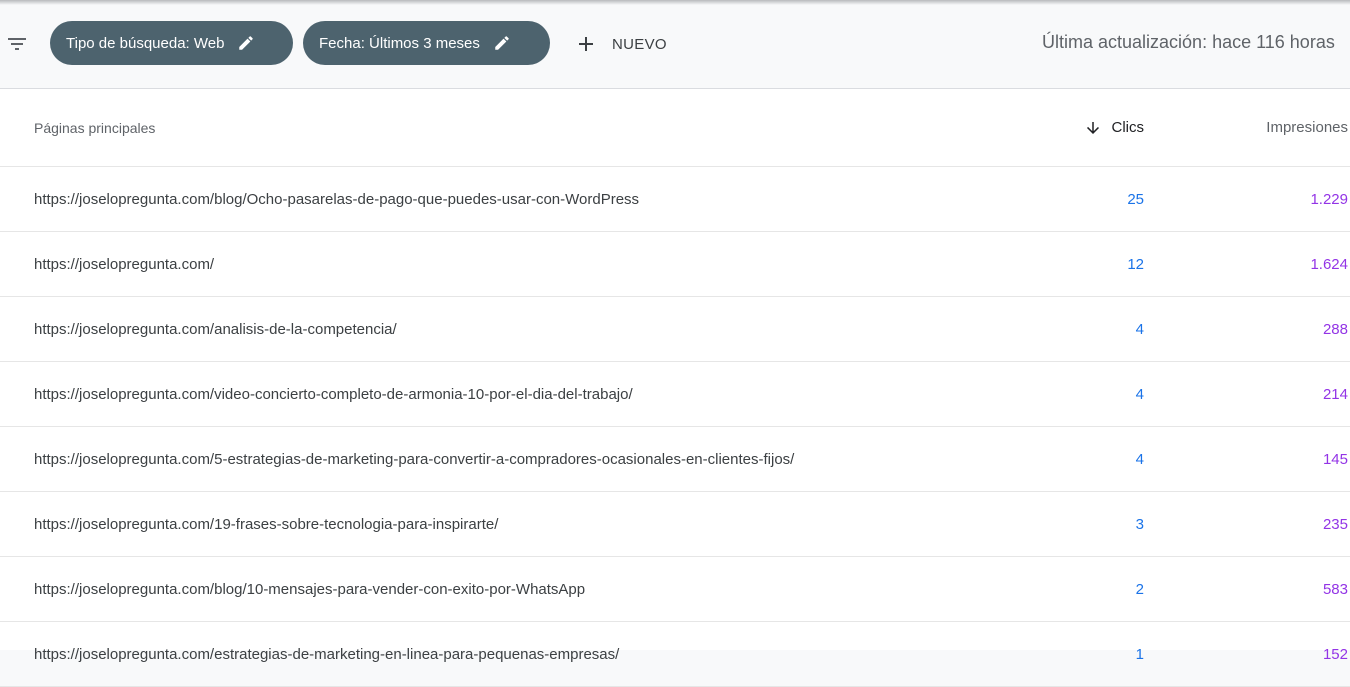 The width and height of the screenshot is (1350, 687). I want to click on filter-chip-search-type: Tipo de búsqueda: Web, so click(171, 43).